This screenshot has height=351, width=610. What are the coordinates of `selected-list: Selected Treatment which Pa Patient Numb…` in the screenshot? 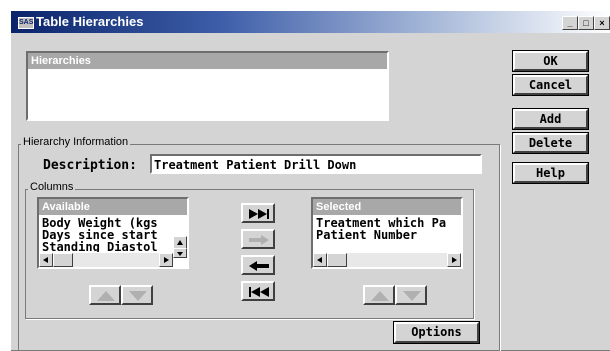 It's located at (387, 233).